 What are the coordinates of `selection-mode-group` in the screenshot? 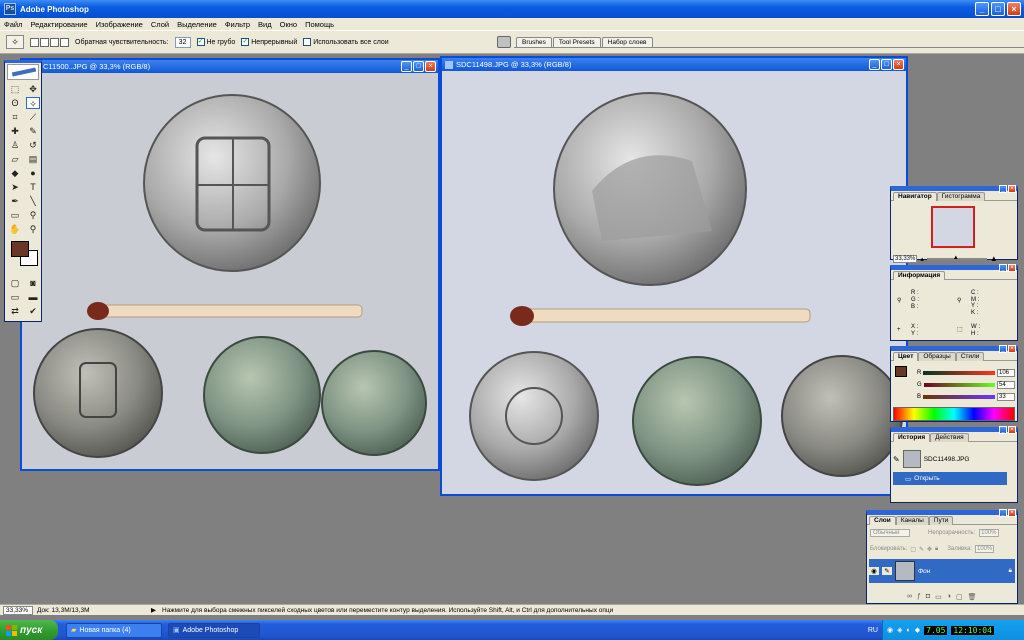 It's located at (49, 42).